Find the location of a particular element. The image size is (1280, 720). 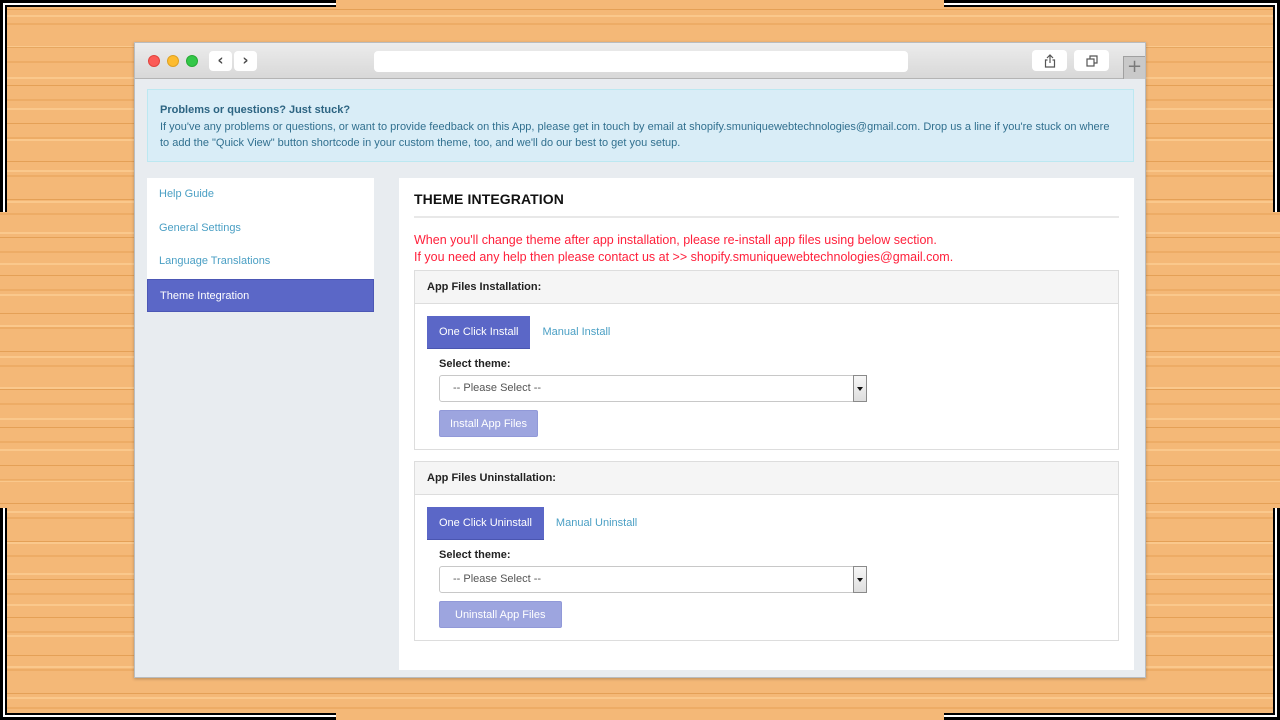

tab-one-click-install: One Click Install is located at coordinates (479, 332).